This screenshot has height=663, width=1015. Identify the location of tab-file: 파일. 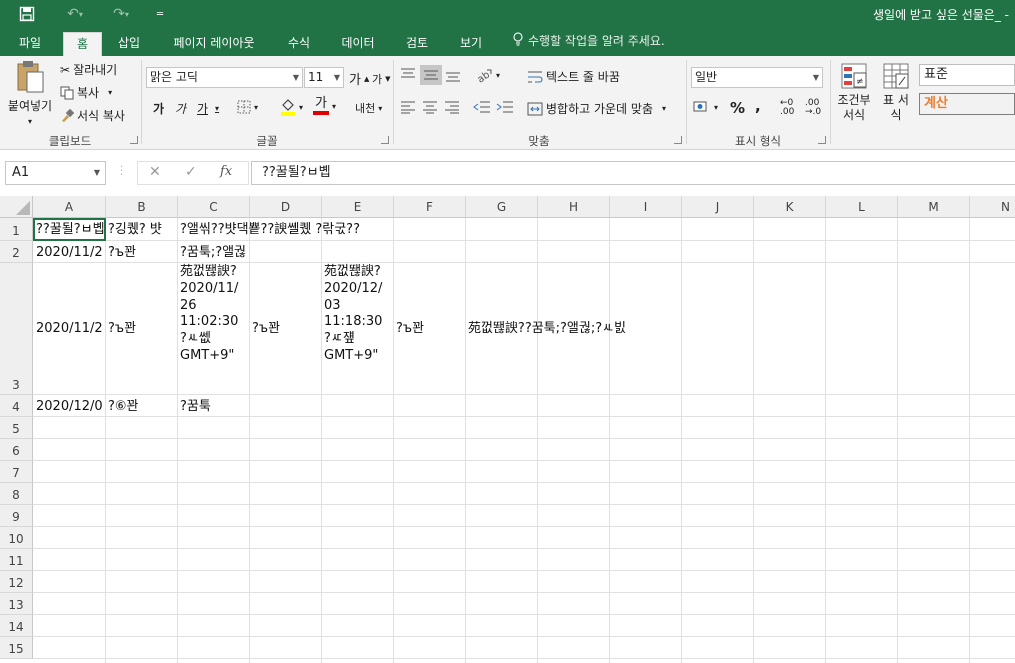
(30, 44).